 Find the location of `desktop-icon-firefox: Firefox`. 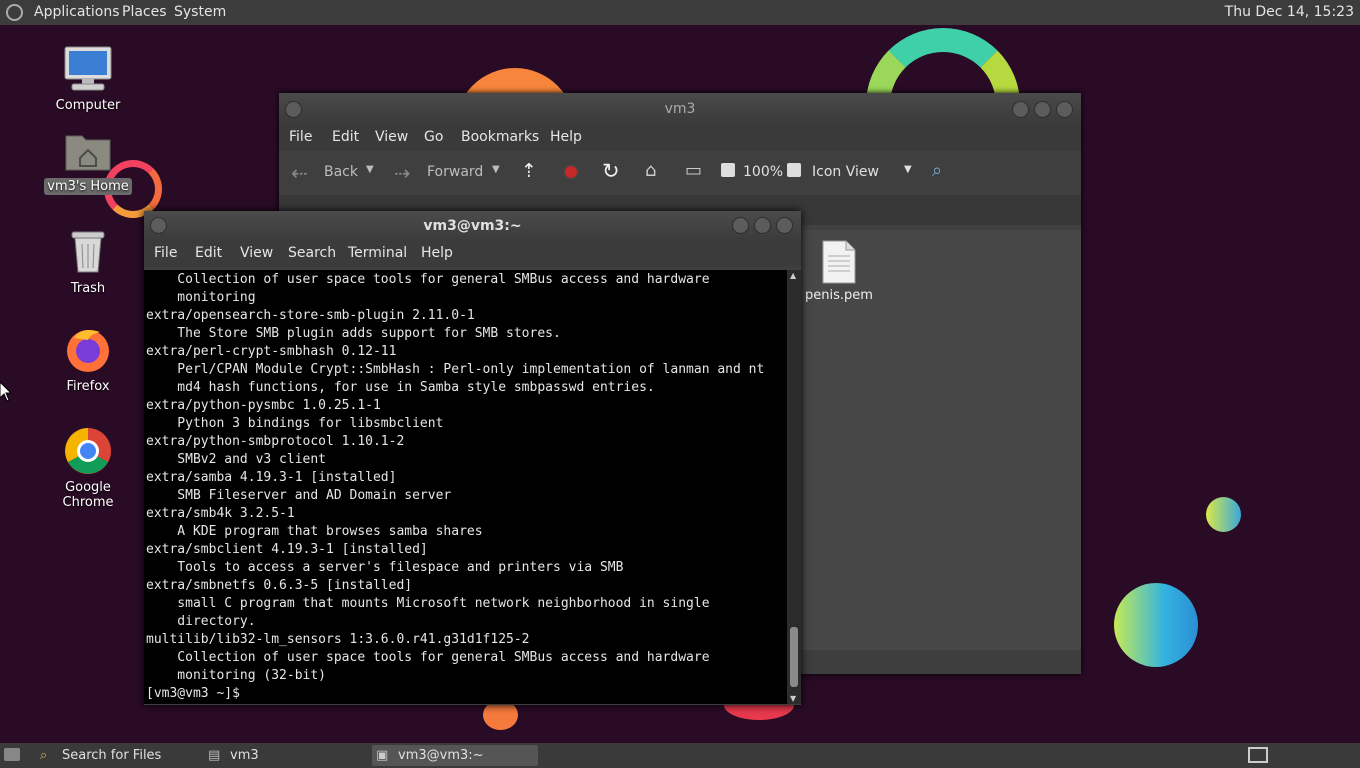

desktop-icon-firefox: Firefox is located at coordinates (88, 360).